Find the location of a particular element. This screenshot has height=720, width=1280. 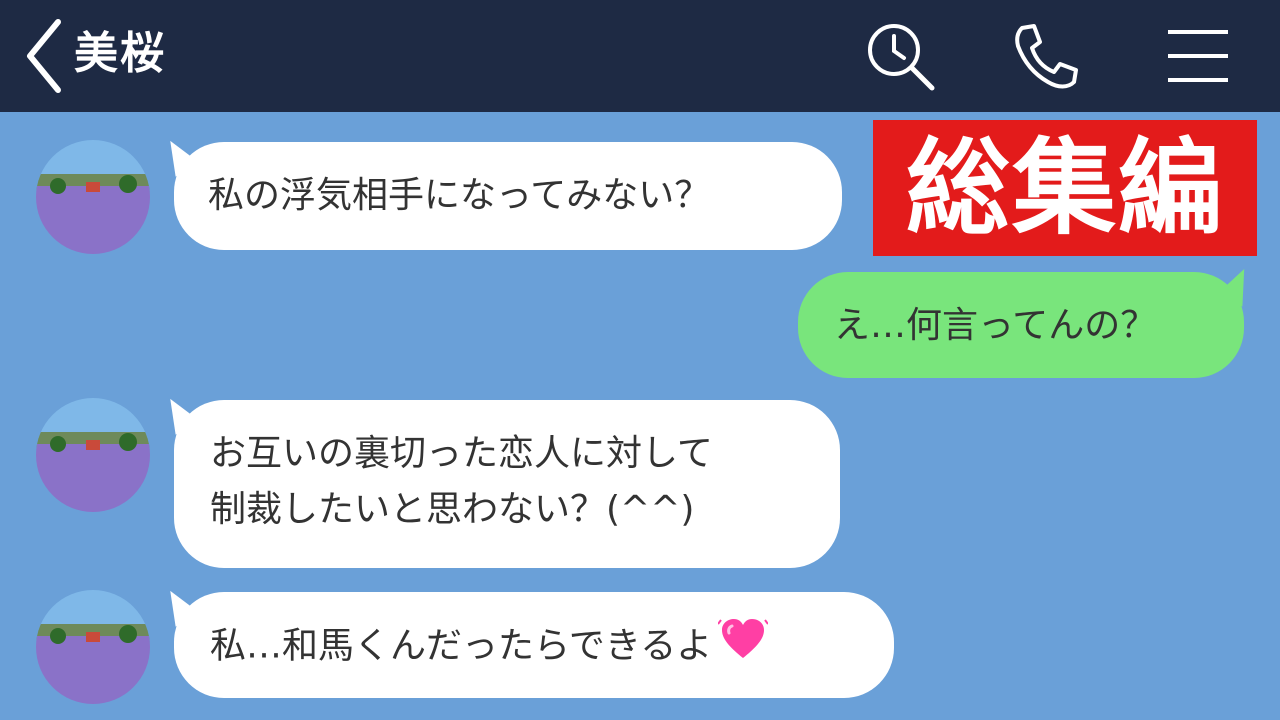

contact-name: 美桜 is located at coordinates (120, 54).